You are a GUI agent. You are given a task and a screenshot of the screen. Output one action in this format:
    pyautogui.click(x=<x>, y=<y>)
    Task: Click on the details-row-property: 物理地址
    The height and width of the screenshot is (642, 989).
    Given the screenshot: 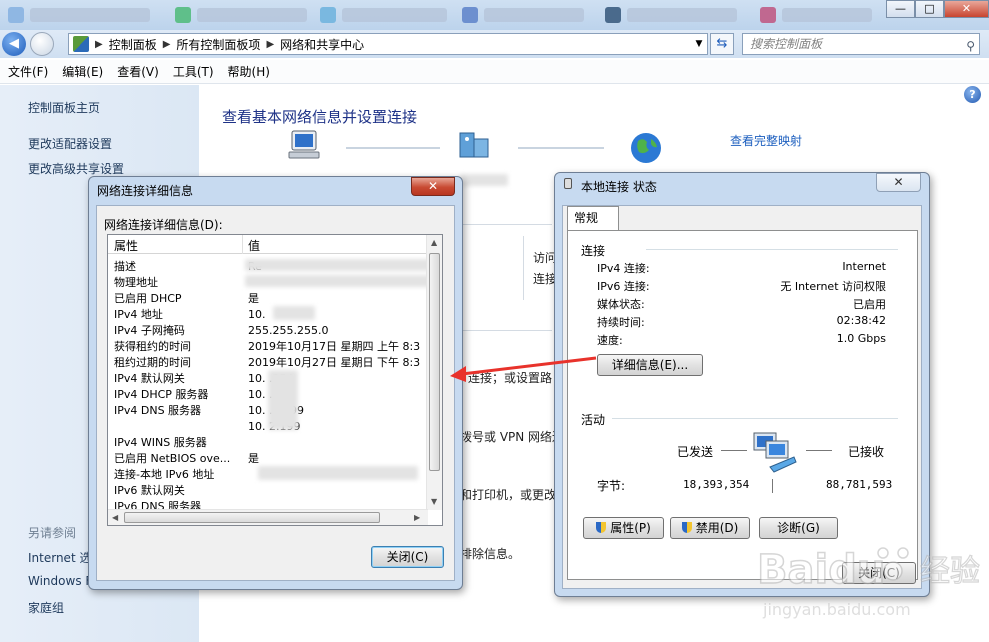 What is the action you would take?
    pyautogui.click(x=136, y=283)
    